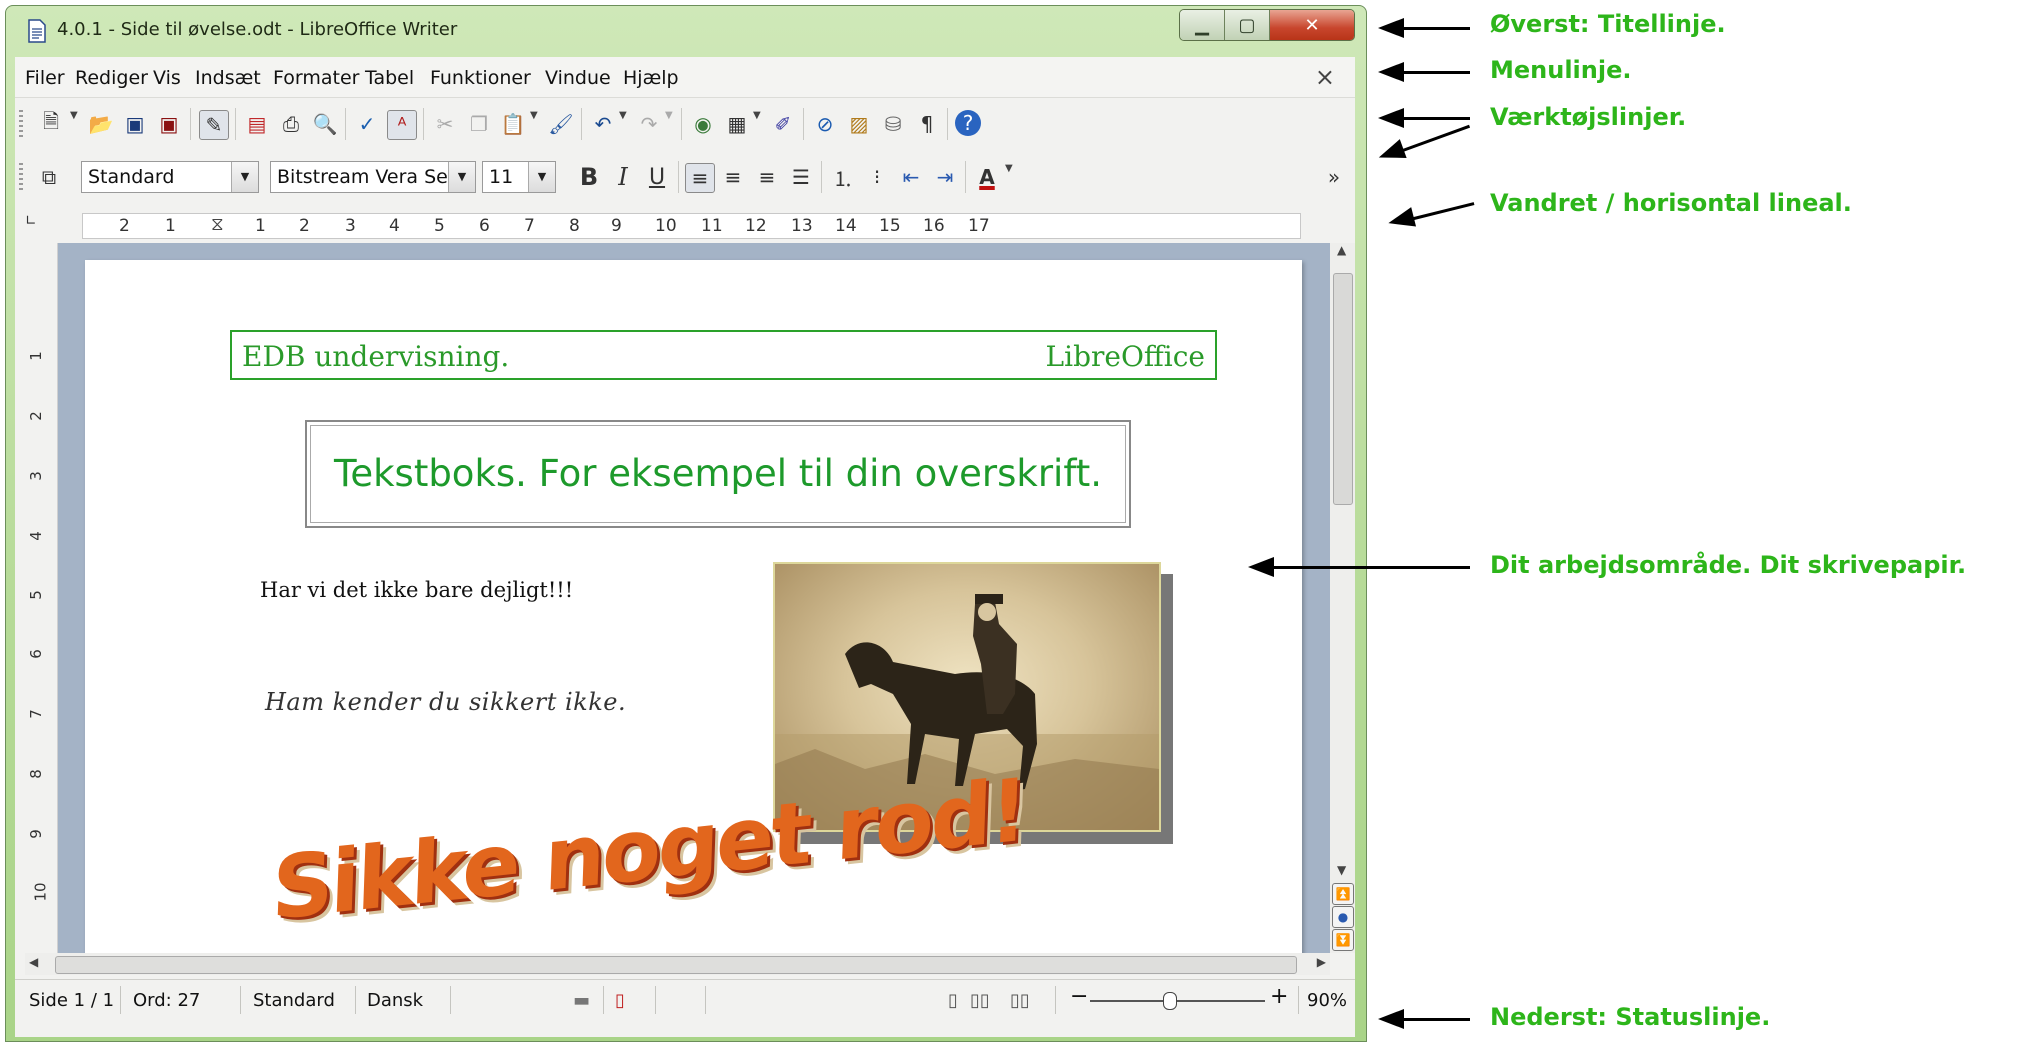 The width and height of the screenshot is (2034, 1042). What do you see at coordinates (877, 177) in the screenshot?
I see `bullets-button: ⁝` at bounding box center [877, 177].